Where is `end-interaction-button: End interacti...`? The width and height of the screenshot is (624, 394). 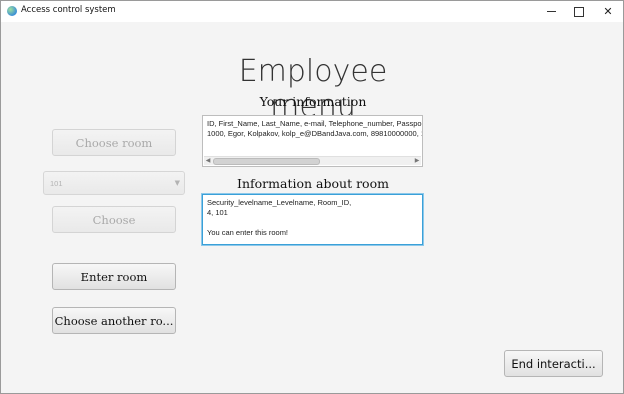 end-interaction-button: End interacti... is located at coordinates (553, 363).